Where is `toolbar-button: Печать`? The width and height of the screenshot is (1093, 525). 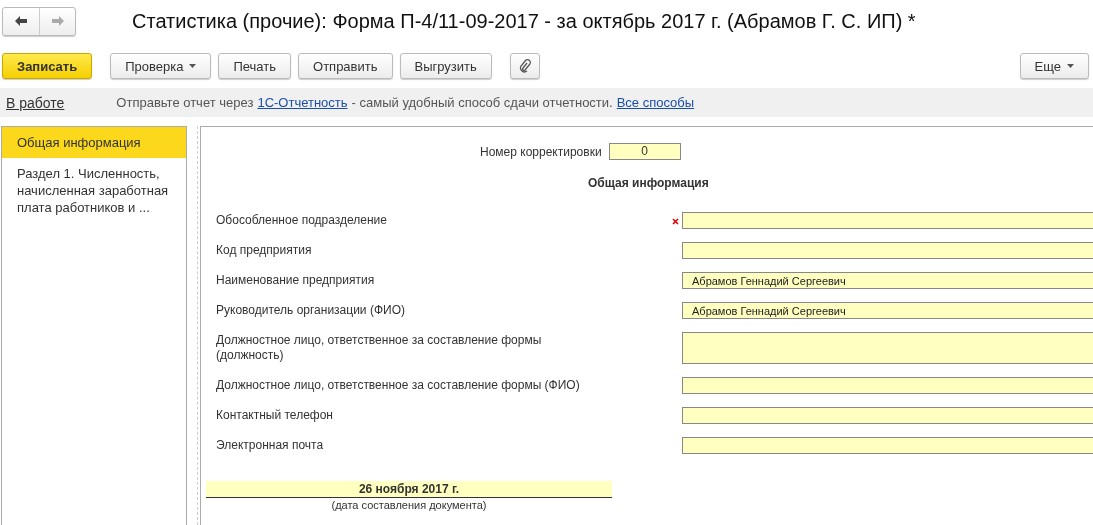
toolbar-button: Печать is located at coordinates (255, 66).